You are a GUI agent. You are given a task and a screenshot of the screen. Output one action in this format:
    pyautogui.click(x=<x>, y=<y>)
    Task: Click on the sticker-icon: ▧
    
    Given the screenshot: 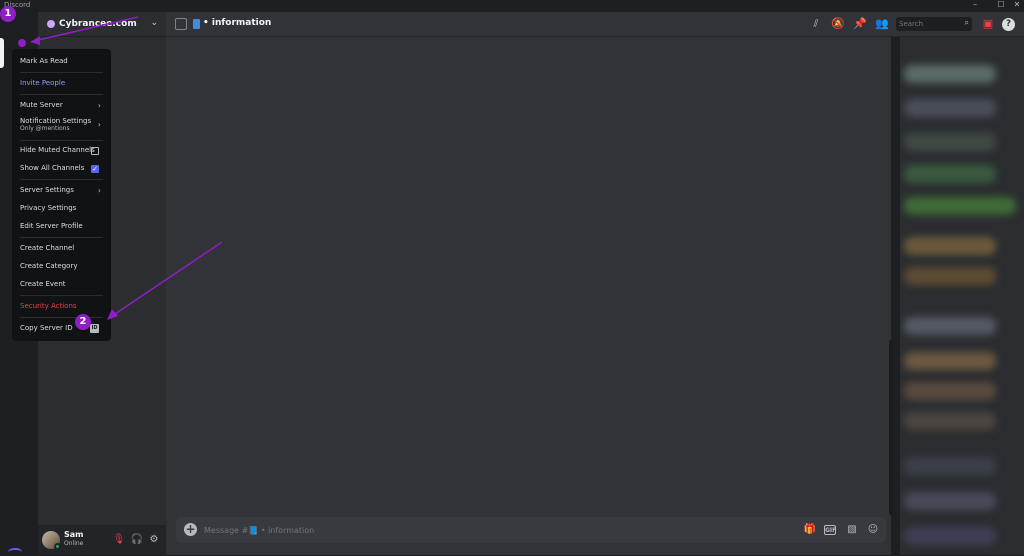 What is the action you would take?
    pyautogui.click(x=852, y=530)
    